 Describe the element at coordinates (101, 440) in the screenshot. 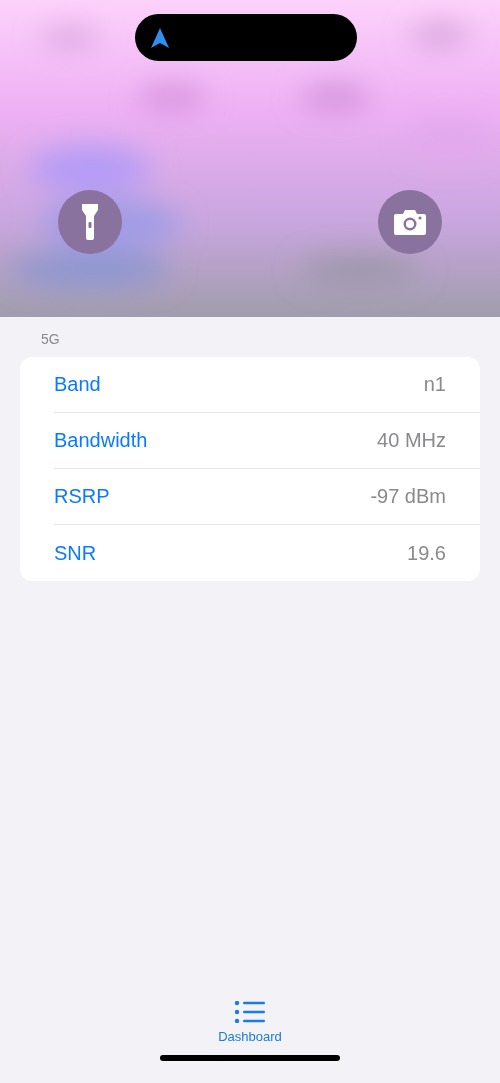

I see `row-label: Bandwidth` at that location.